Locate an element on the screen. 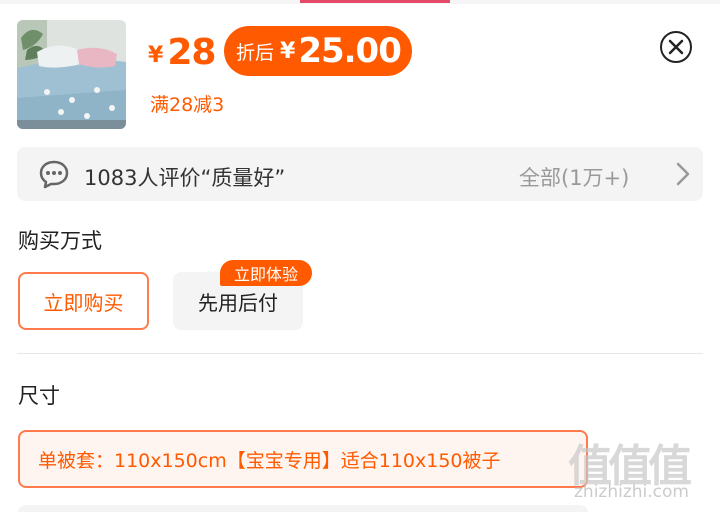 The image size is (720, 512). price-row: ¥ 28 is located at coordinates (182, 52).